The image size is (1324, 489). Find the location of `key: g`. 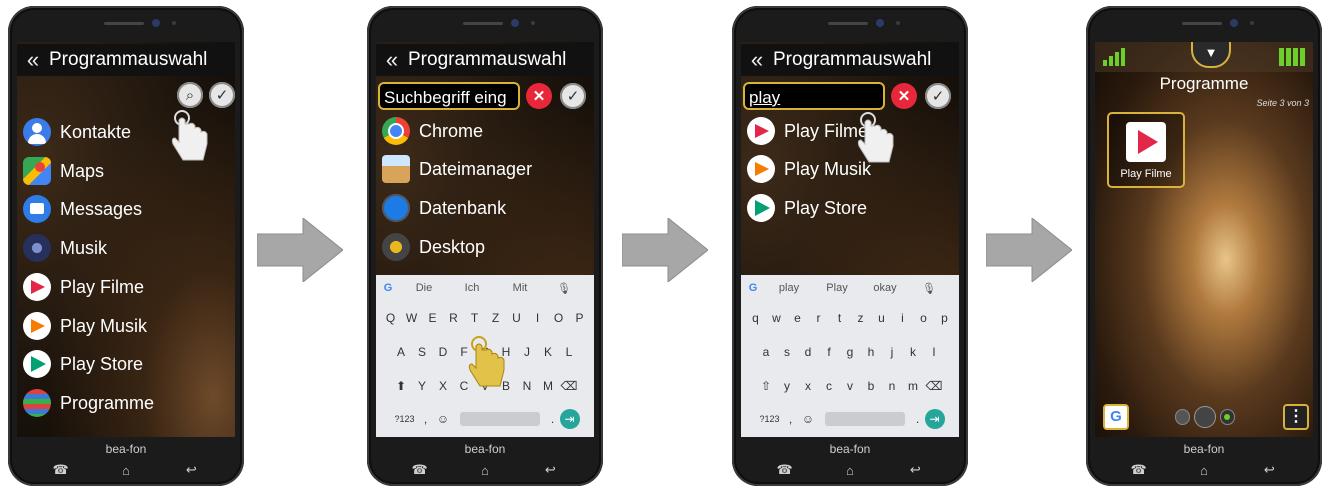

key: g is located at coordinates (850, 352).